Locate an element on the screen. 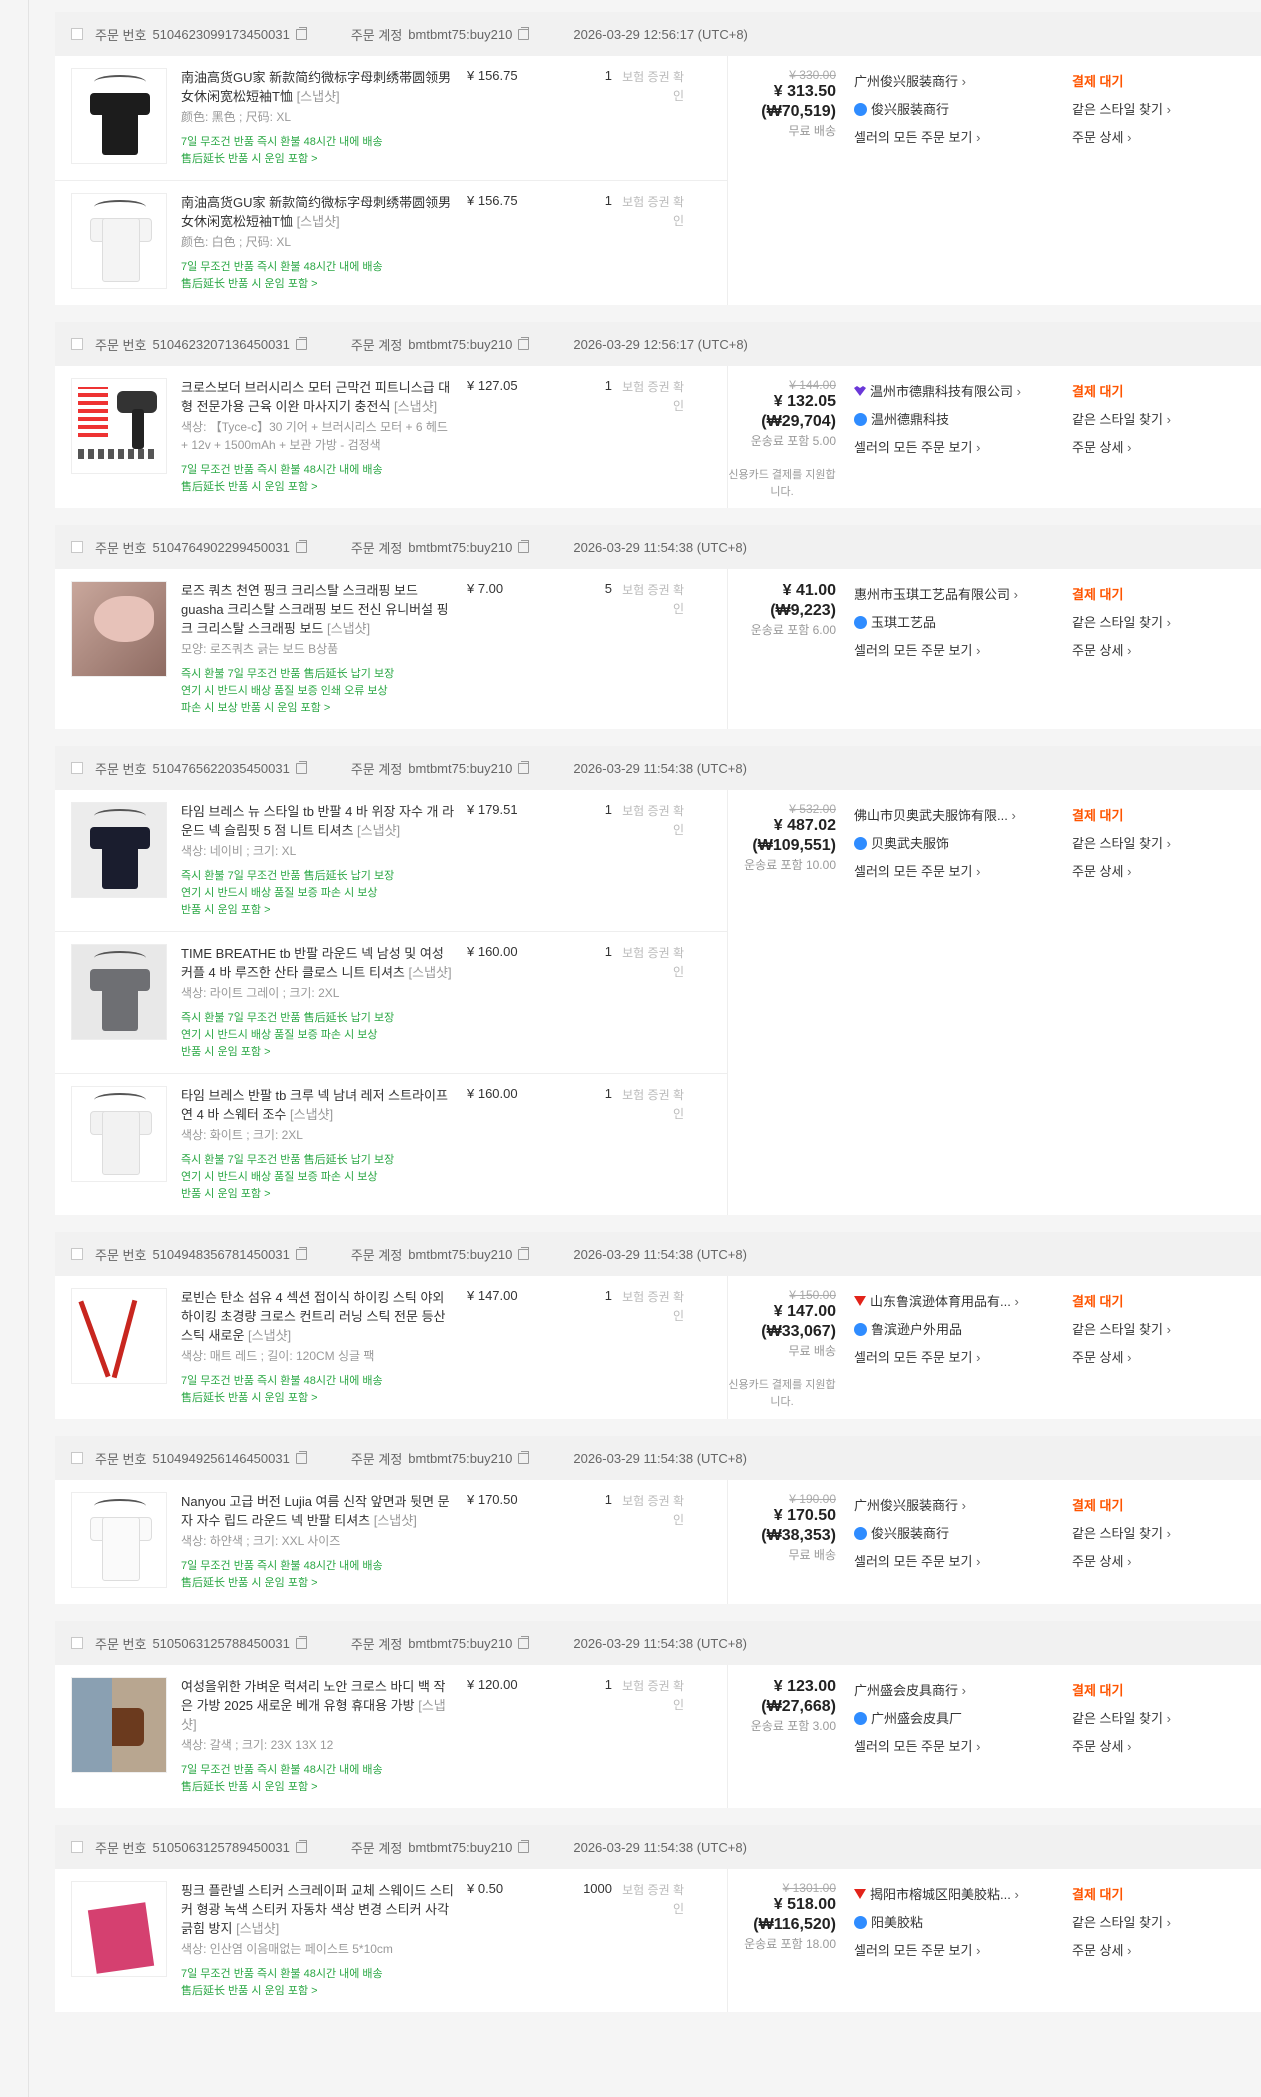 The height and width of the screenshot is (2097, 1261). seller-name: 揭阳市榕城区阳美胶粘... › is located at coordinates (963, 1895).